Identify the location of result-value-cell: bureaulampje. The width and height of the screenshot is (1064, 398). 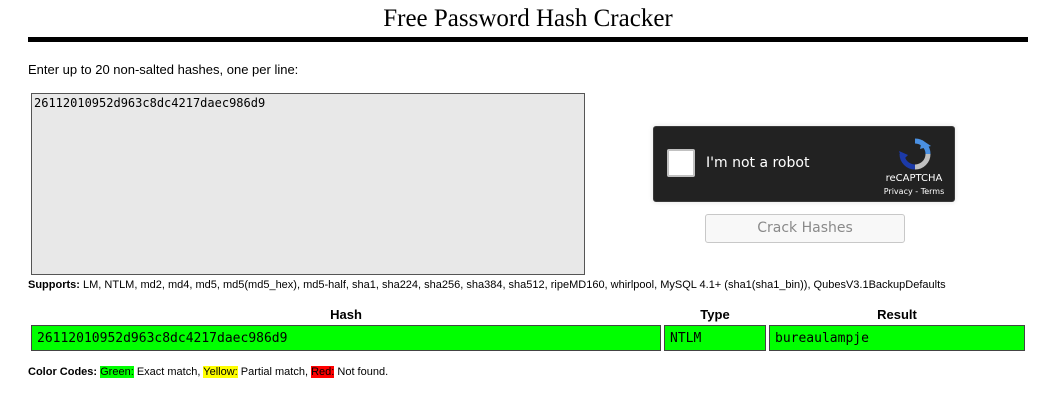
(897, 338).